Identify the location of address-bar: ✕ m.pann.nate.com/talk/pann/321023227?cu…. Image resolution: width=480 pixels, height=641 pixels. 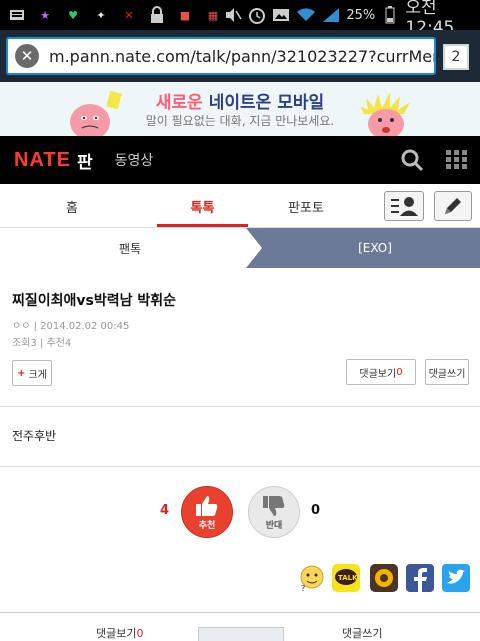
(221, 56).